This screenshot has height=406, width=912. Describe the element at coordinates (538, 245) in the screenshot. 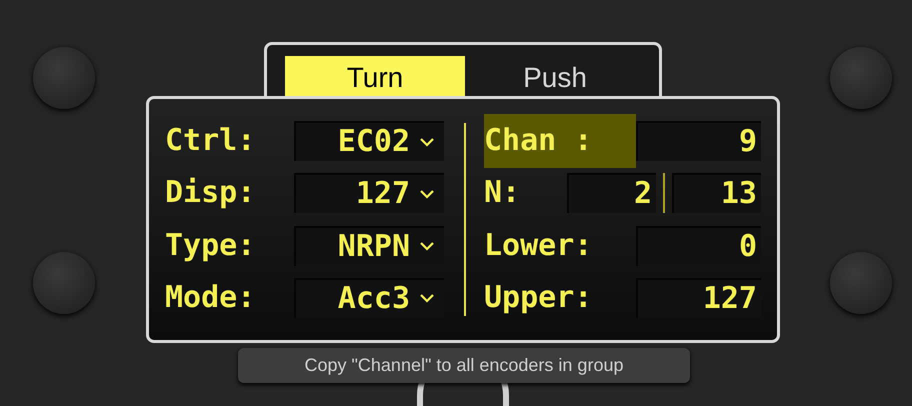

I see `field-label: Lower:` at that location.